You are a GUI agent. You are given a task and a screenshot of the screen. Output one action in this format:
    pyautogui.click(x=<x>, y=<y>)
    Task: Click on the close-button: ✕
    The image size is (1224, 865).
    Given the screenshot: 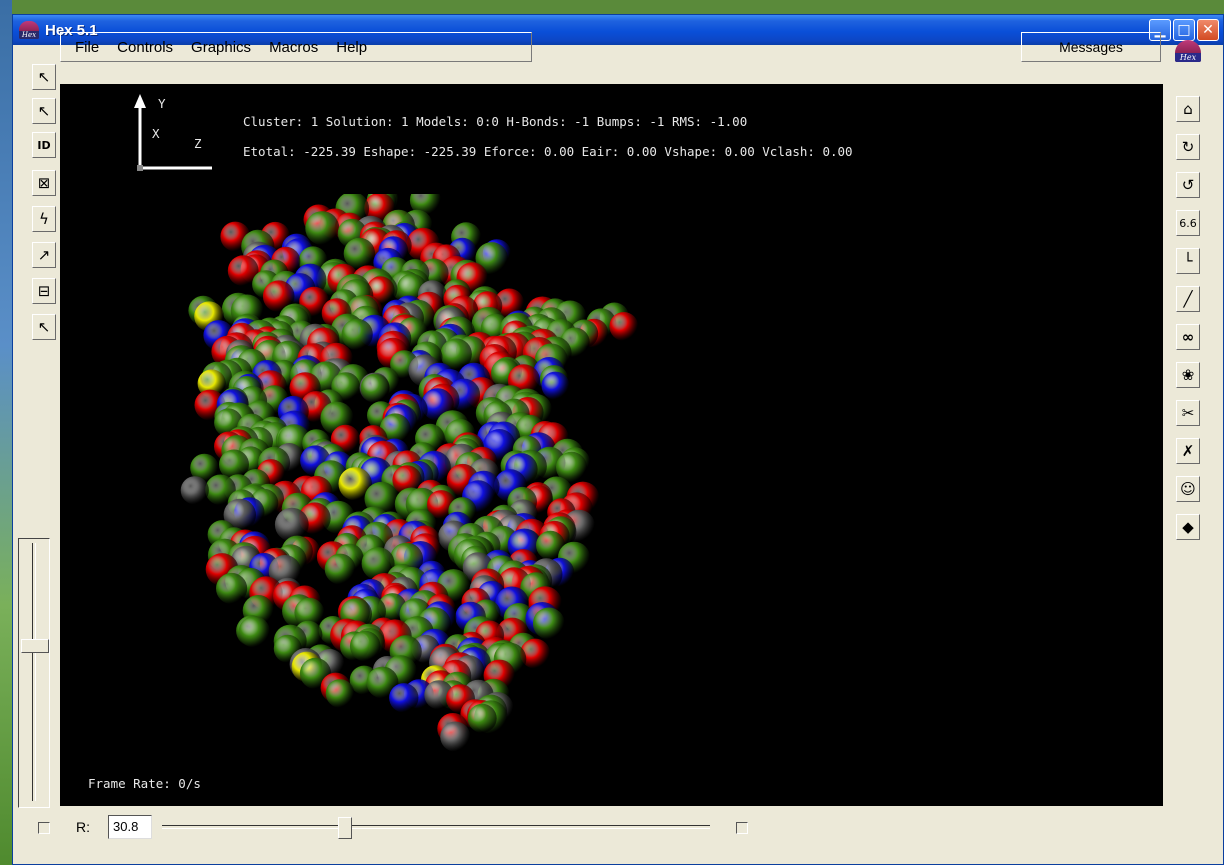 What is the action you would take?
    pyautogui.click(x=1208, y=30)
    